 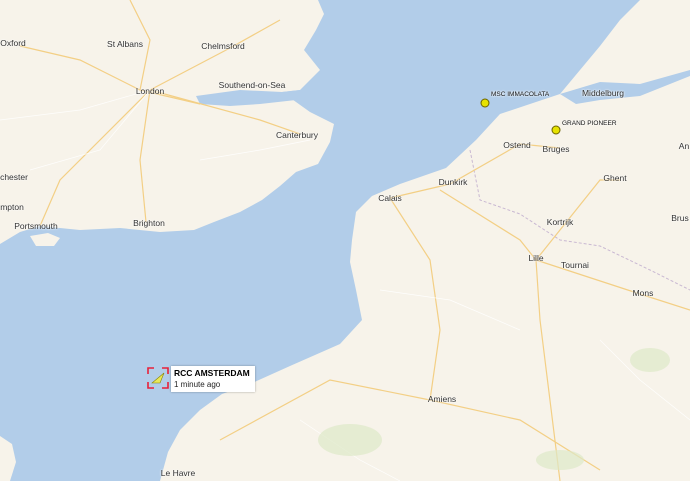 I want to click on land-isle-of-wight, so click(x=45, y=239).